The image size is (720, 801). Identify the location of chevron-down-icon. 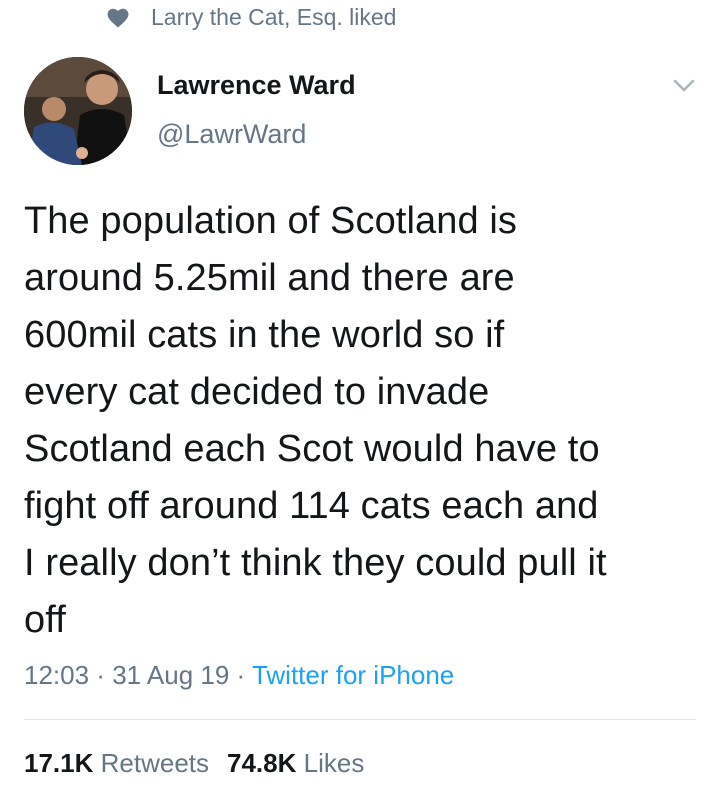
(684, 85).